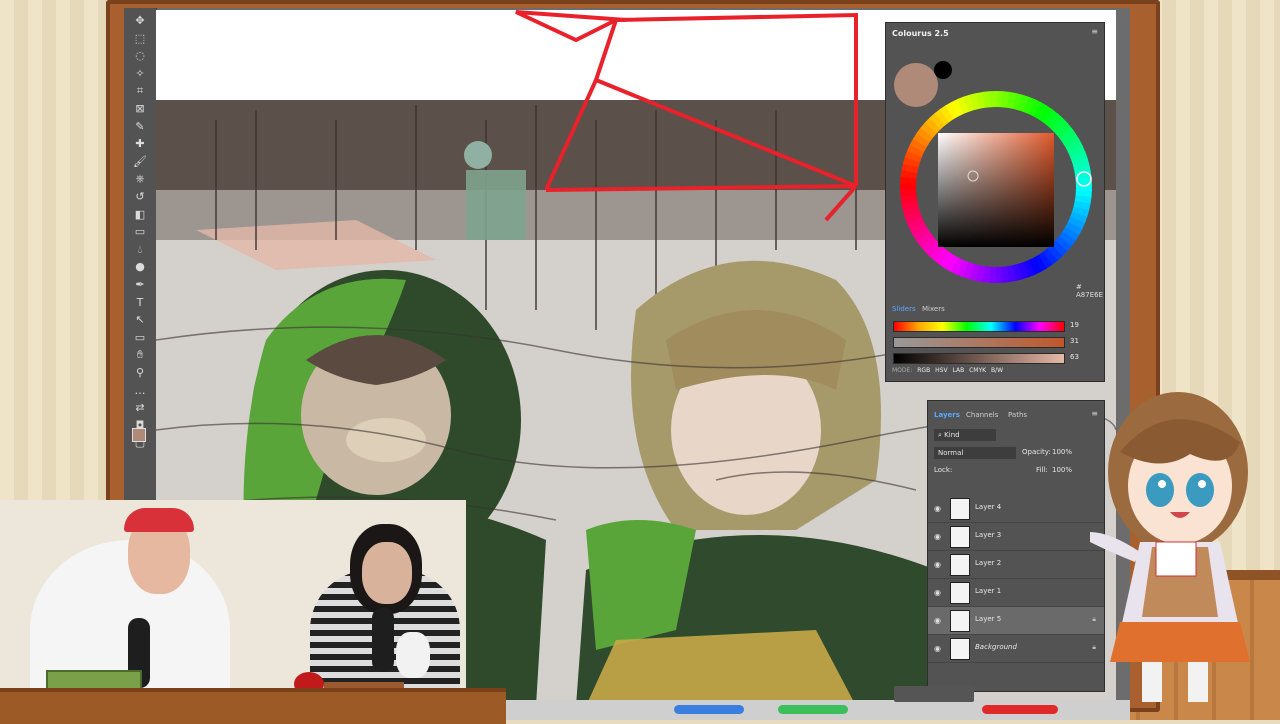 This screenshot has height=724, width=1280. I want to click on mode-cmyk: CMYK, so click(977, 370).